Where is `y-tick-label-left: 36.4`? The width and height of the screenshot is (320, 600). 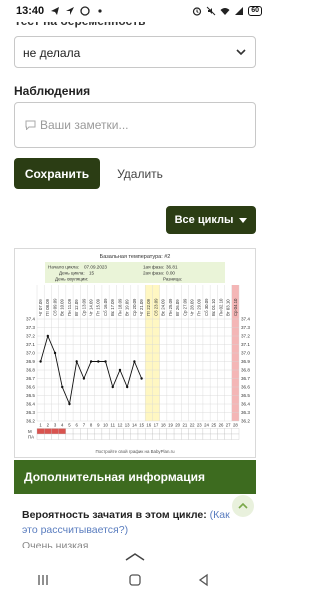 y-tick-label-left: 36.4 is located at coordinates (30, 404).